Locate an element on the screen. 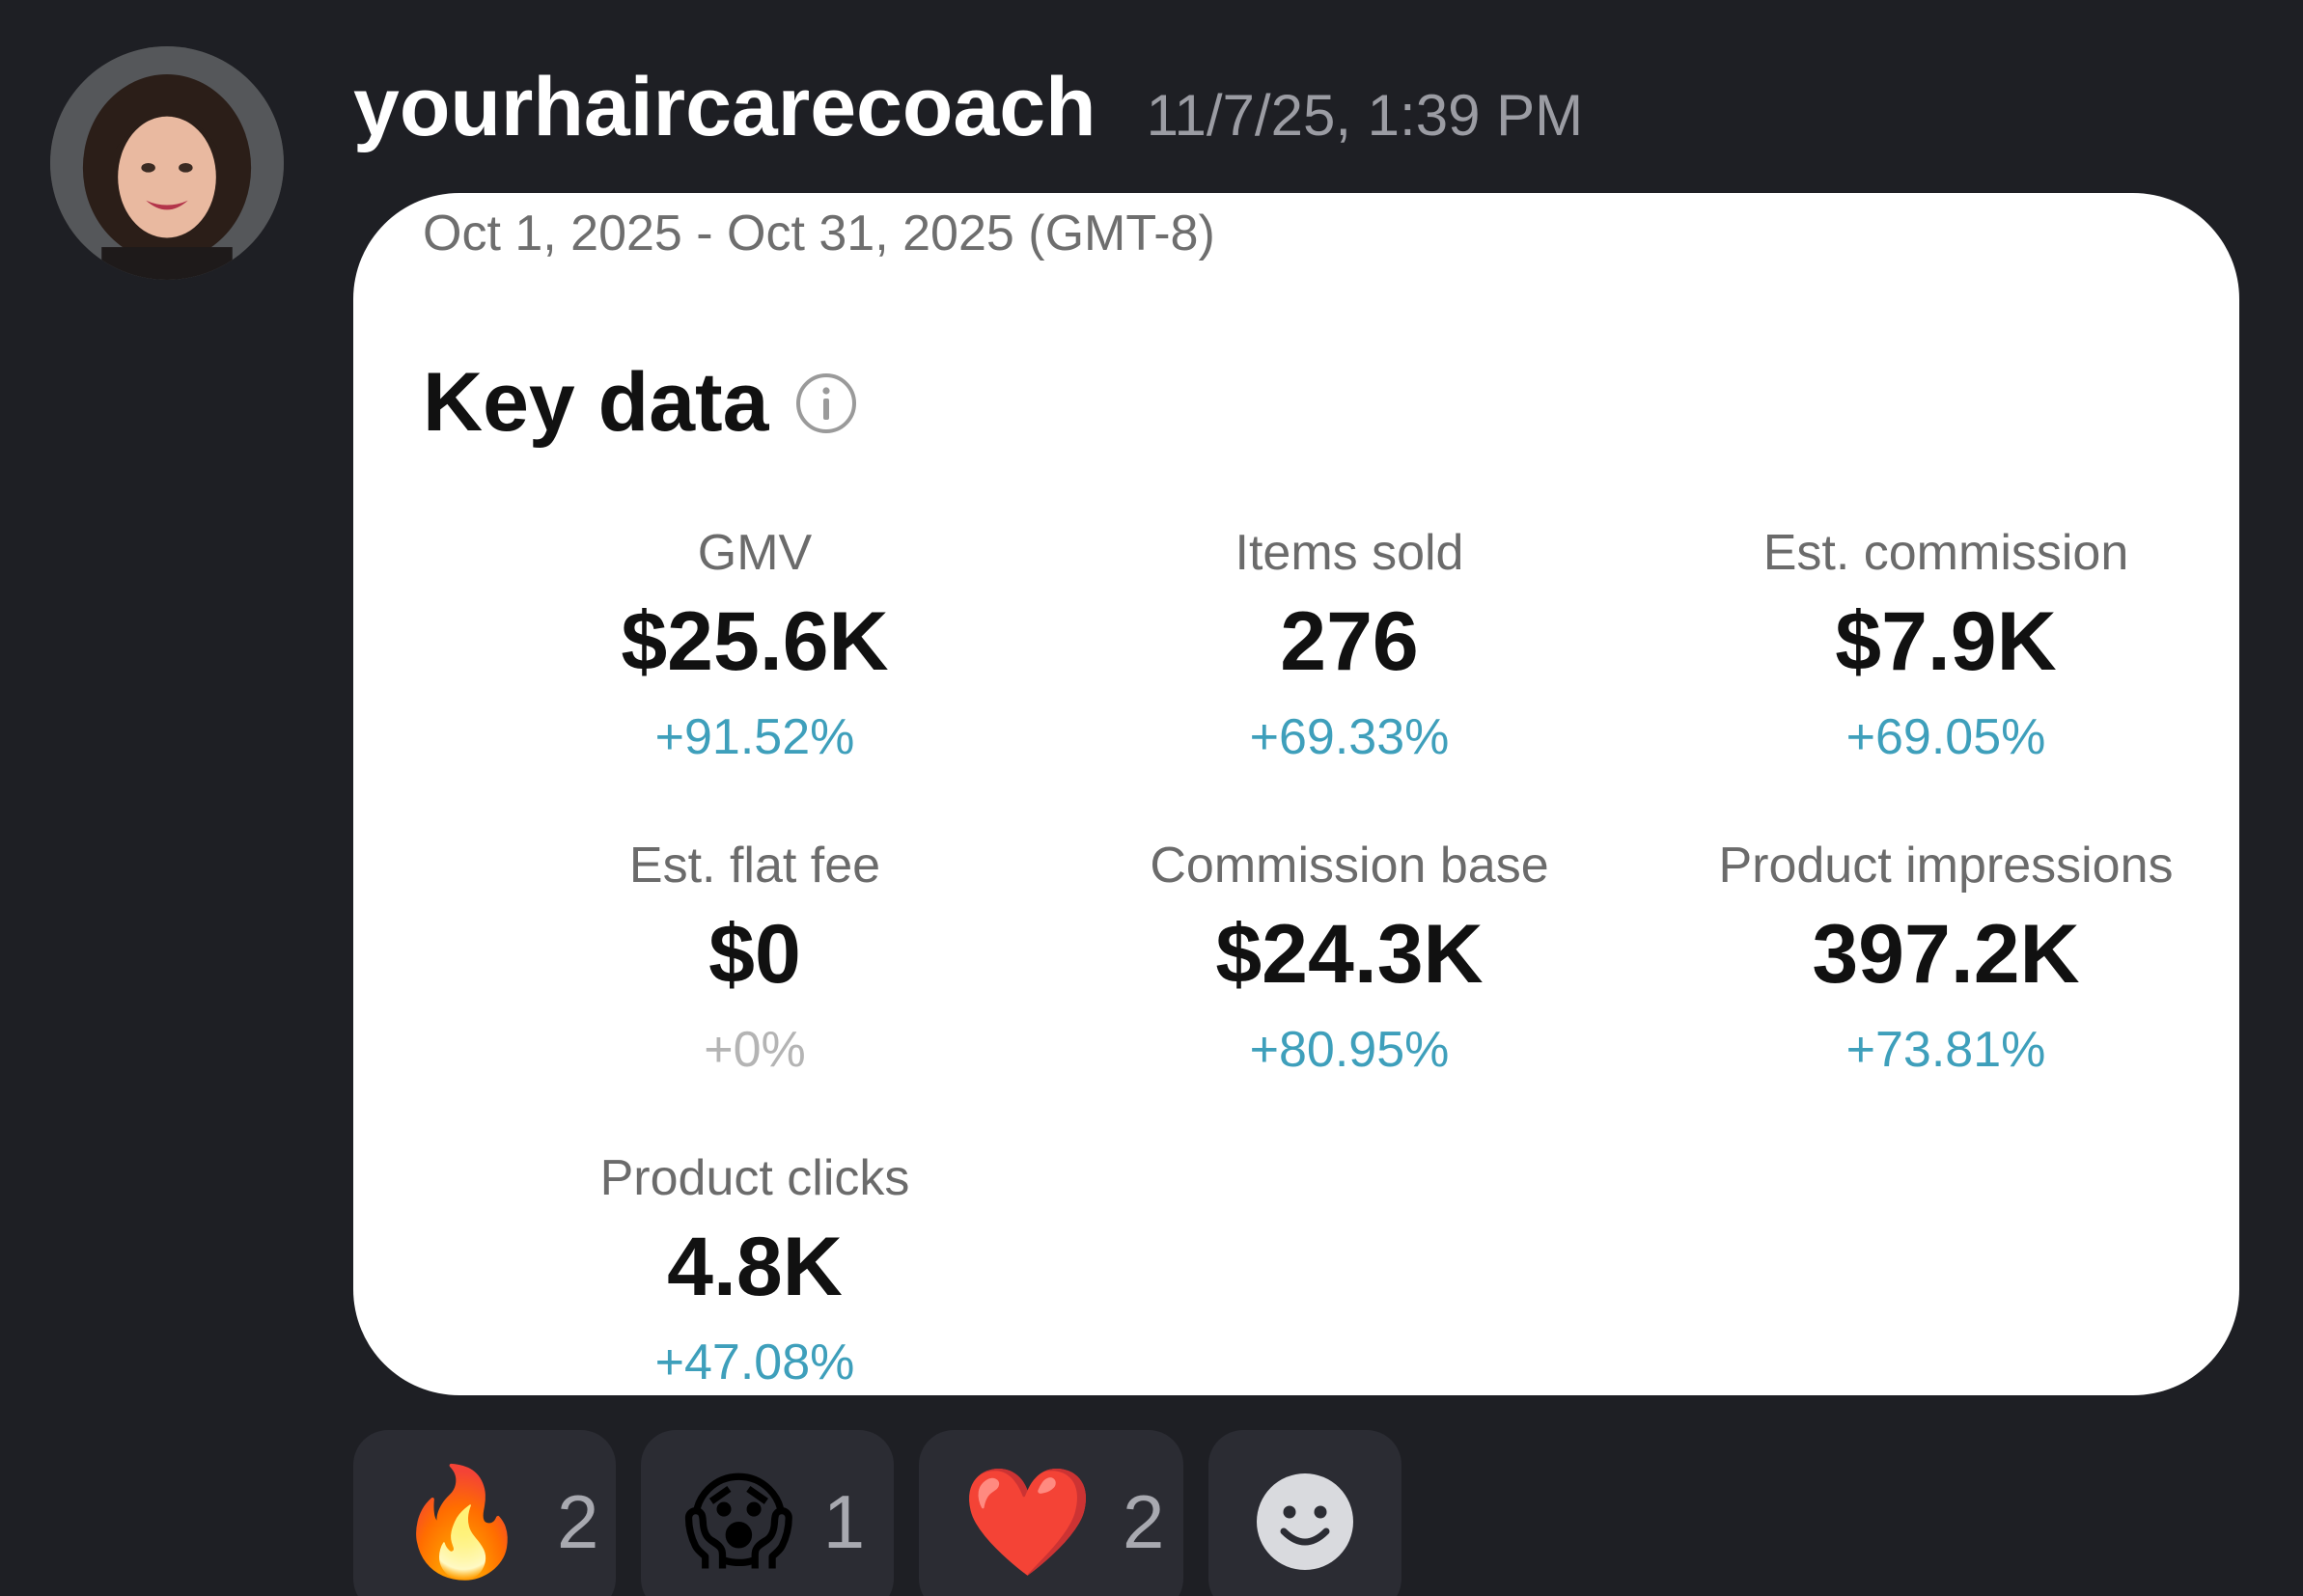 The height and width of the screenshot is (1596, 2303). metric-value: $24.3K is located at coordinates (1349, 955).